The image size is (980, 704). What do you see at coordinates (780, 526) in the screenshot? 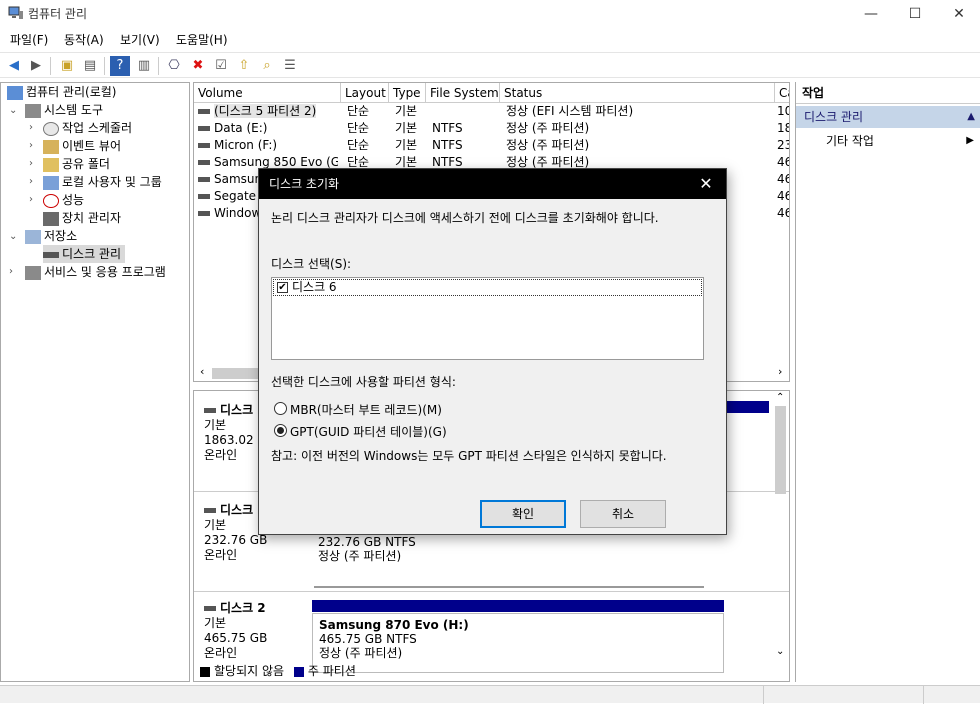
I see `vertical-scrollbar: ⌃ ⌄` at bounding box center [780, 526].